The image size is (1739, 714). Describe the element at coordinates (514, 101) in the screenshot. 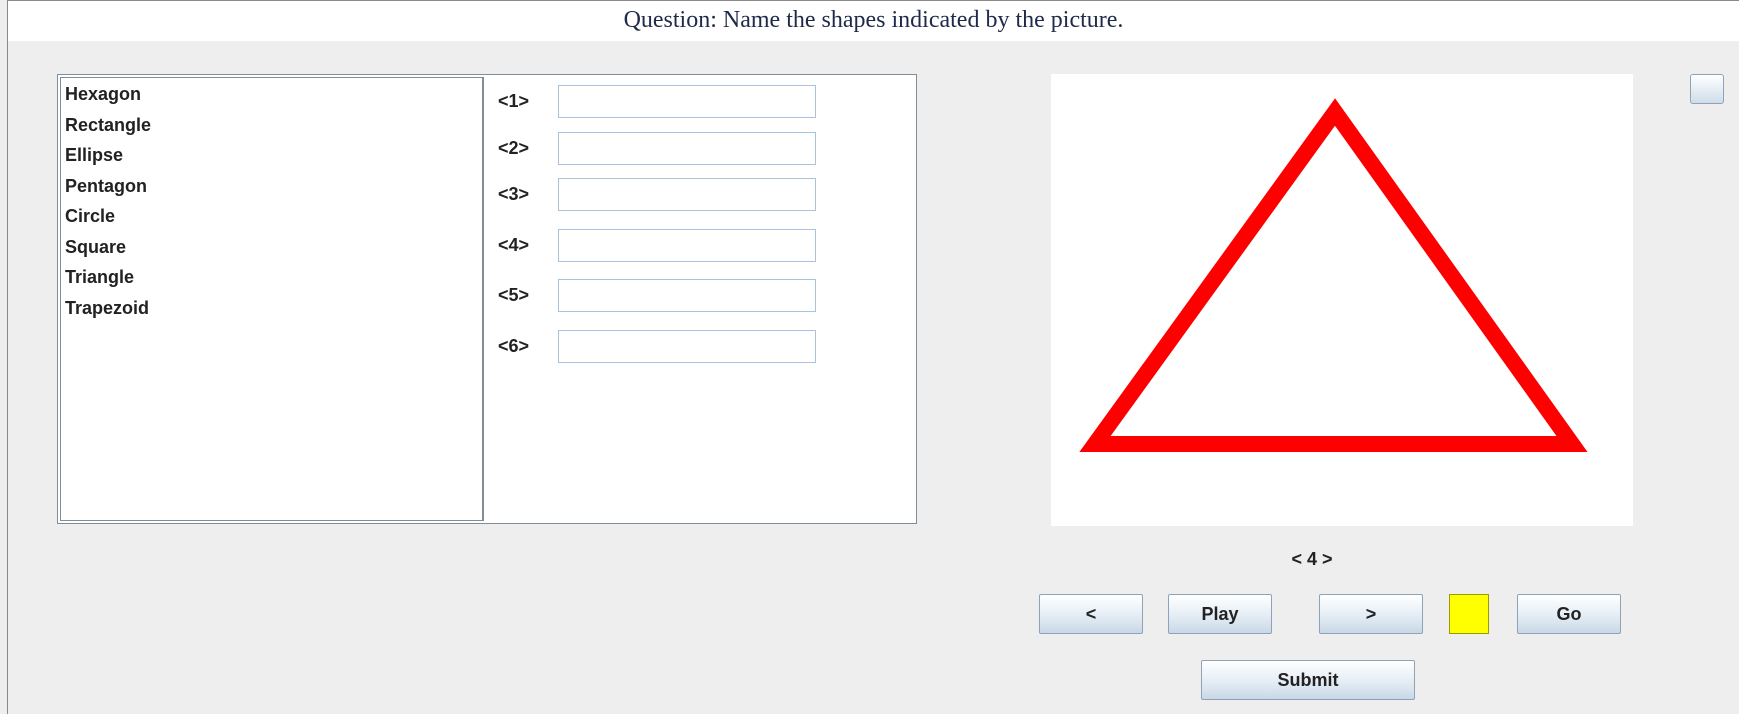

I see `answer-label-1: <1>` at that location.